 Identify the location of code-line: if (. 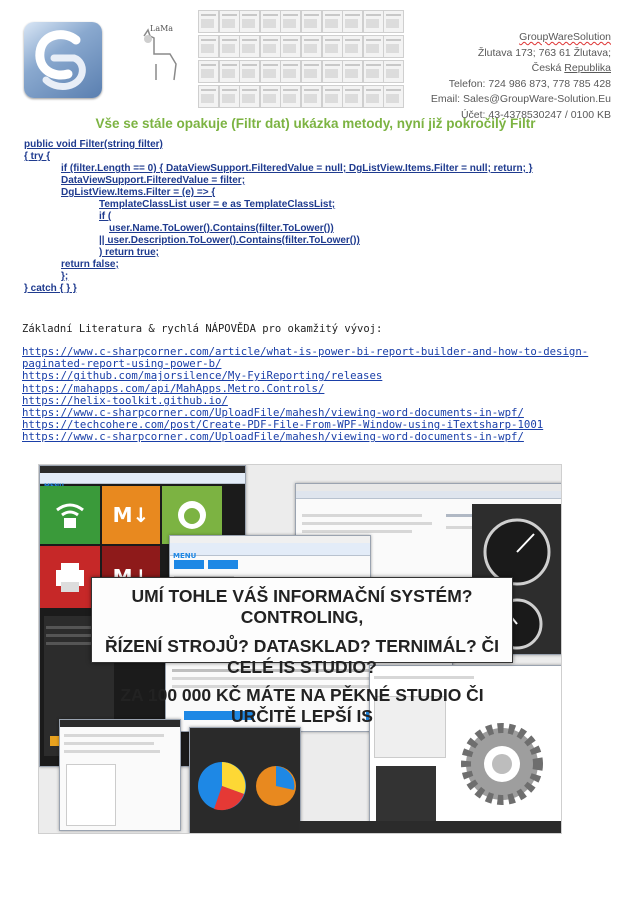
(105, 216).